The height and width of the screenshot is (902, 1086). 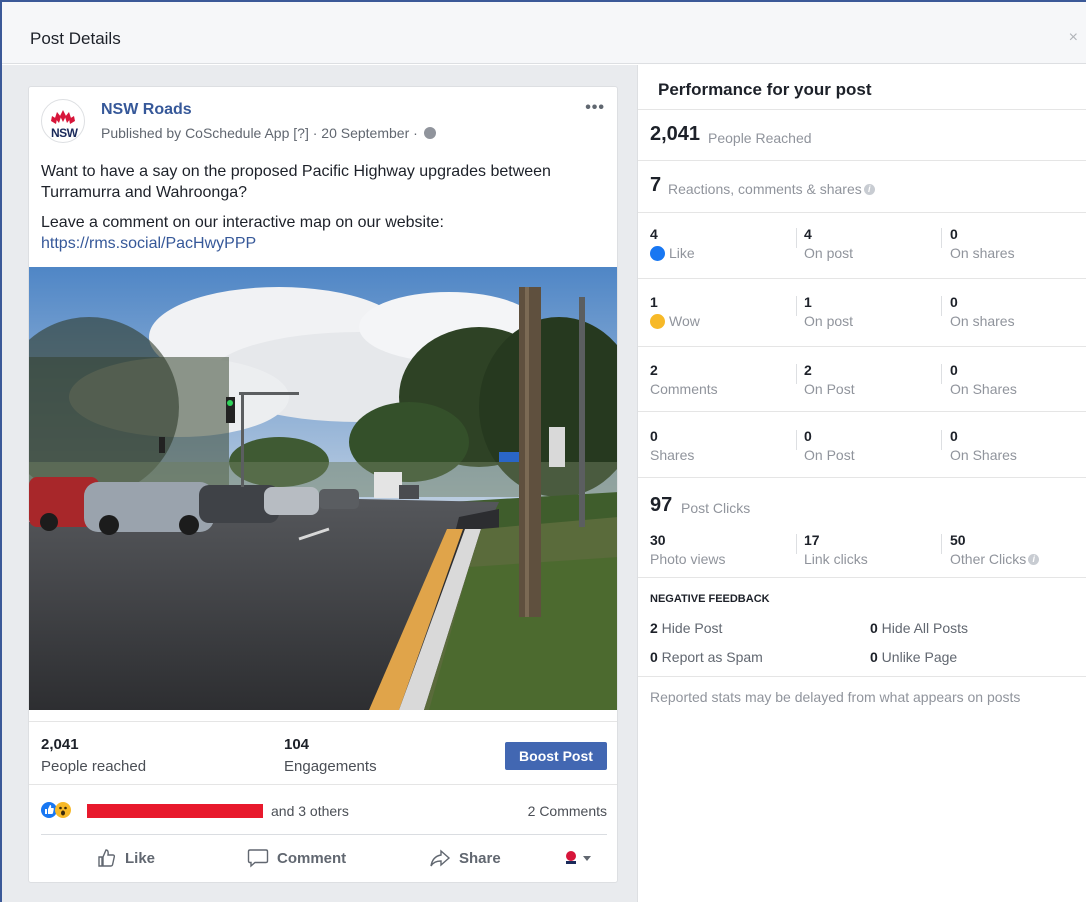 I want to click on reactions-total-count: 7, so click(x=656, y=185).